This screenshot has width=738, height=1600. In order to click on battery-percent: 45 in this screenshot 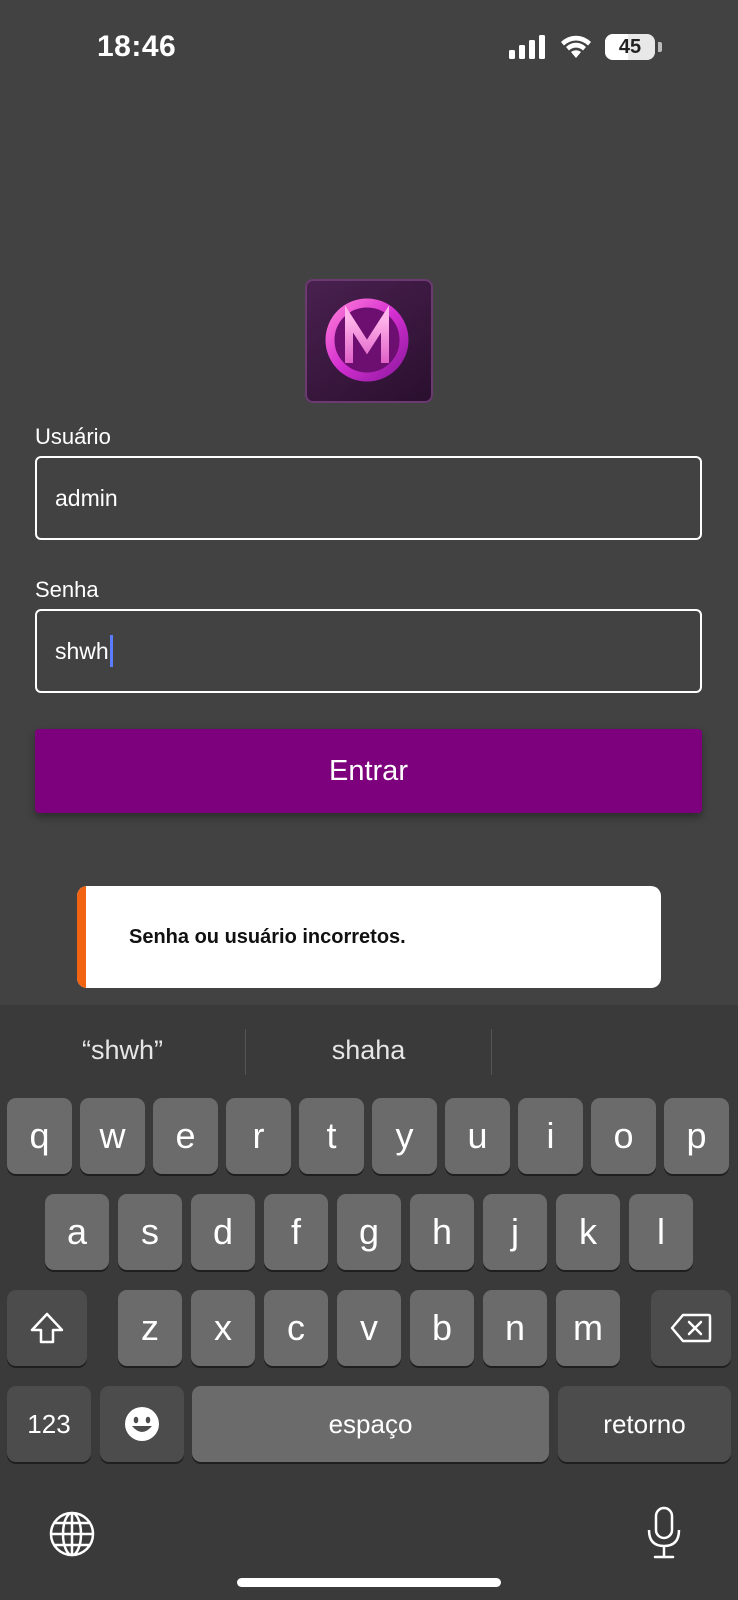, I will do `click(630, 46)`.